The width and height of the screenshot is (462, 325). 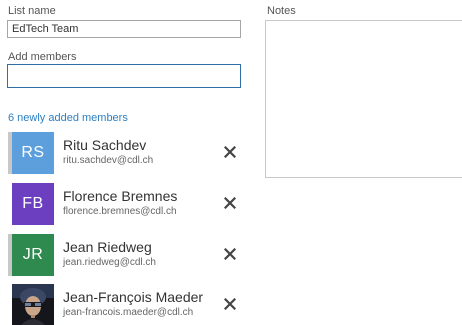 I want to click on member-row: RS Ritu Sachdev ritu.sachdev@cdl.ch, so click(x=126, y=153).